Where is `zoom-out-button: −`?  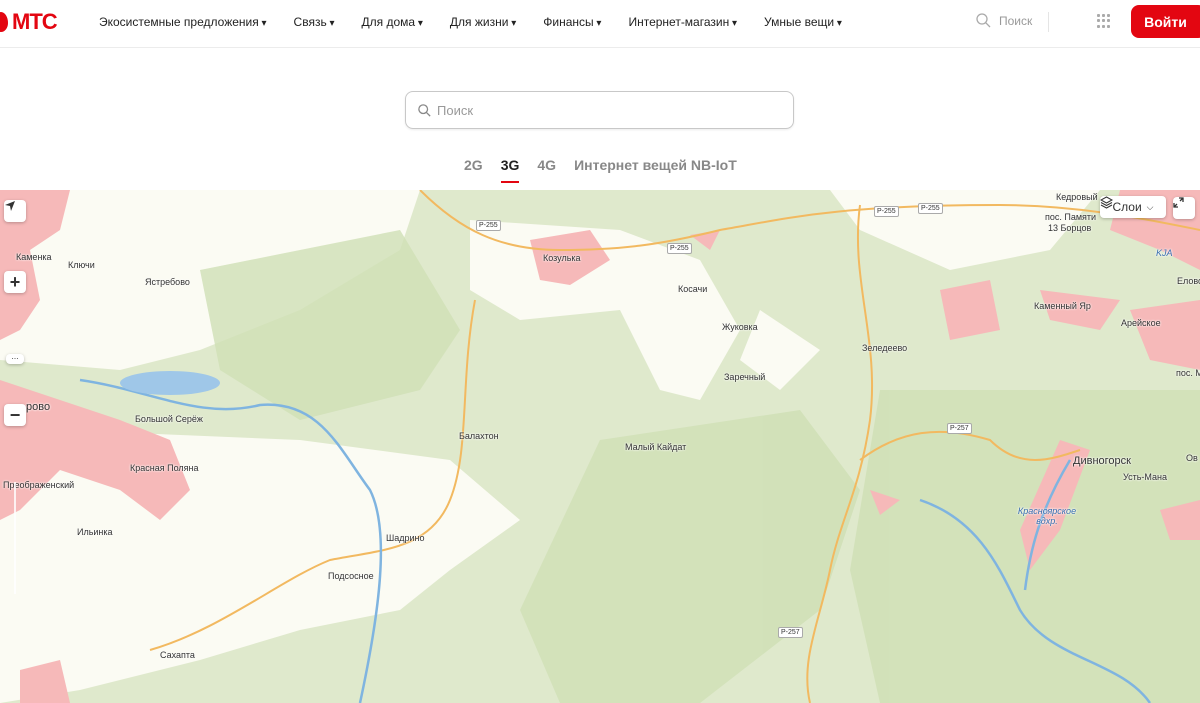 zoom-out-button: − is located at coordinates (15, 415).